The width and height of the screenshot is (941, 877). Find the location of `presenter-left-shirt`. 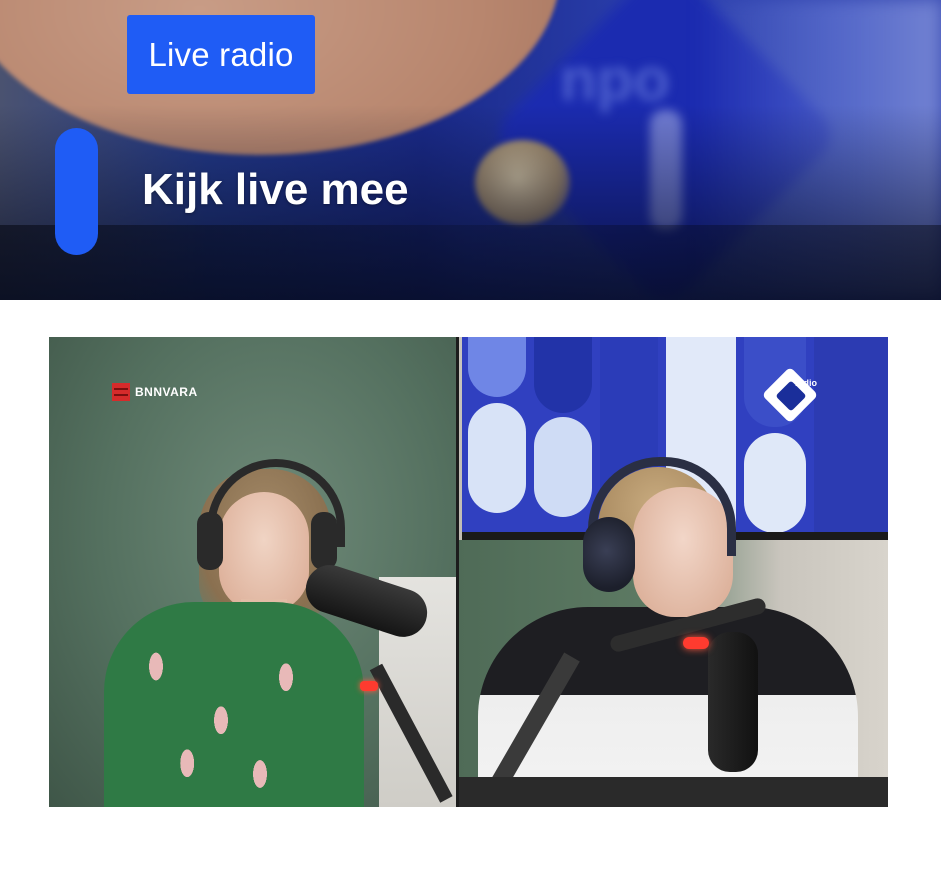

presenter-left-shirt is located at coordinates (234, 704).